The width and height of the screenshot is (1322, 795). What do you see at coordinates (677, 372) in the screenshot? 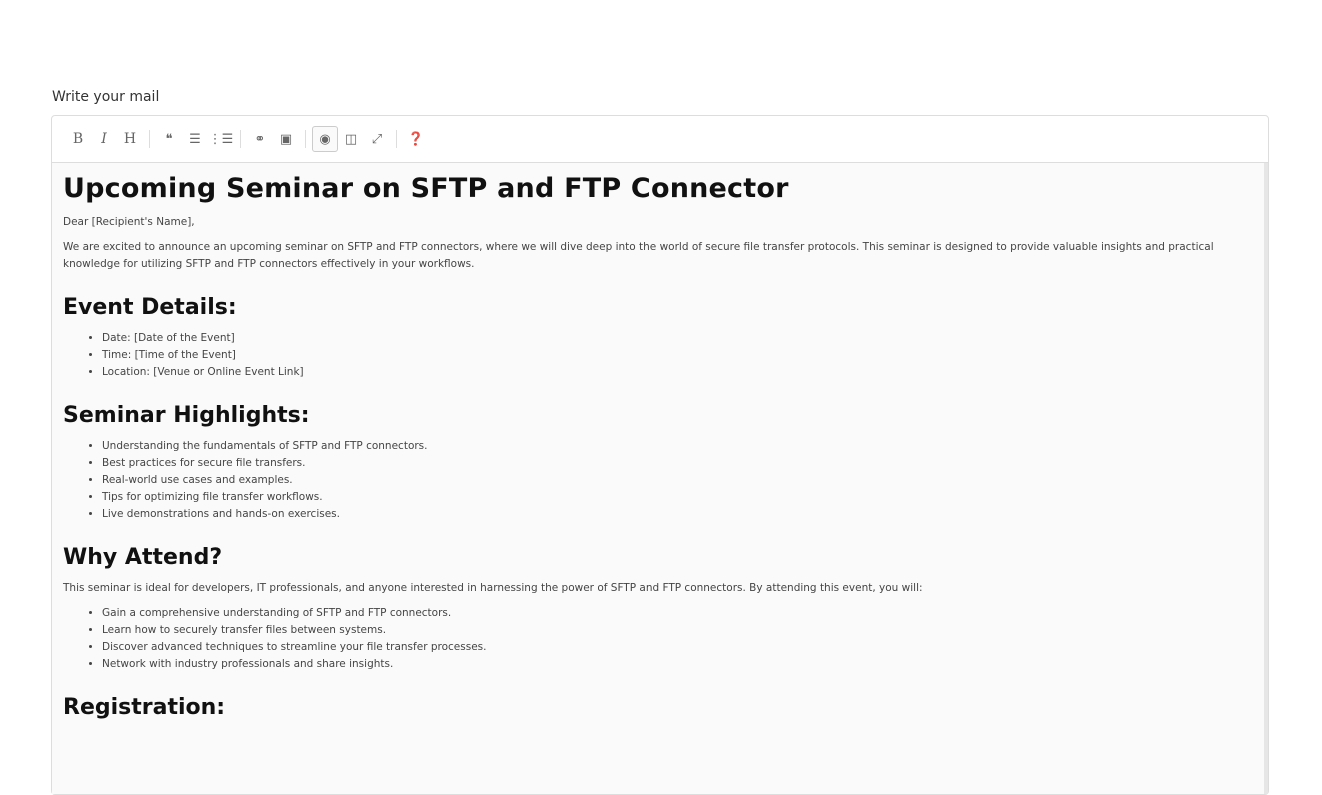
I see `list-item: Location: [Venue or Online Event Link]` at bounding box center [677, 372].